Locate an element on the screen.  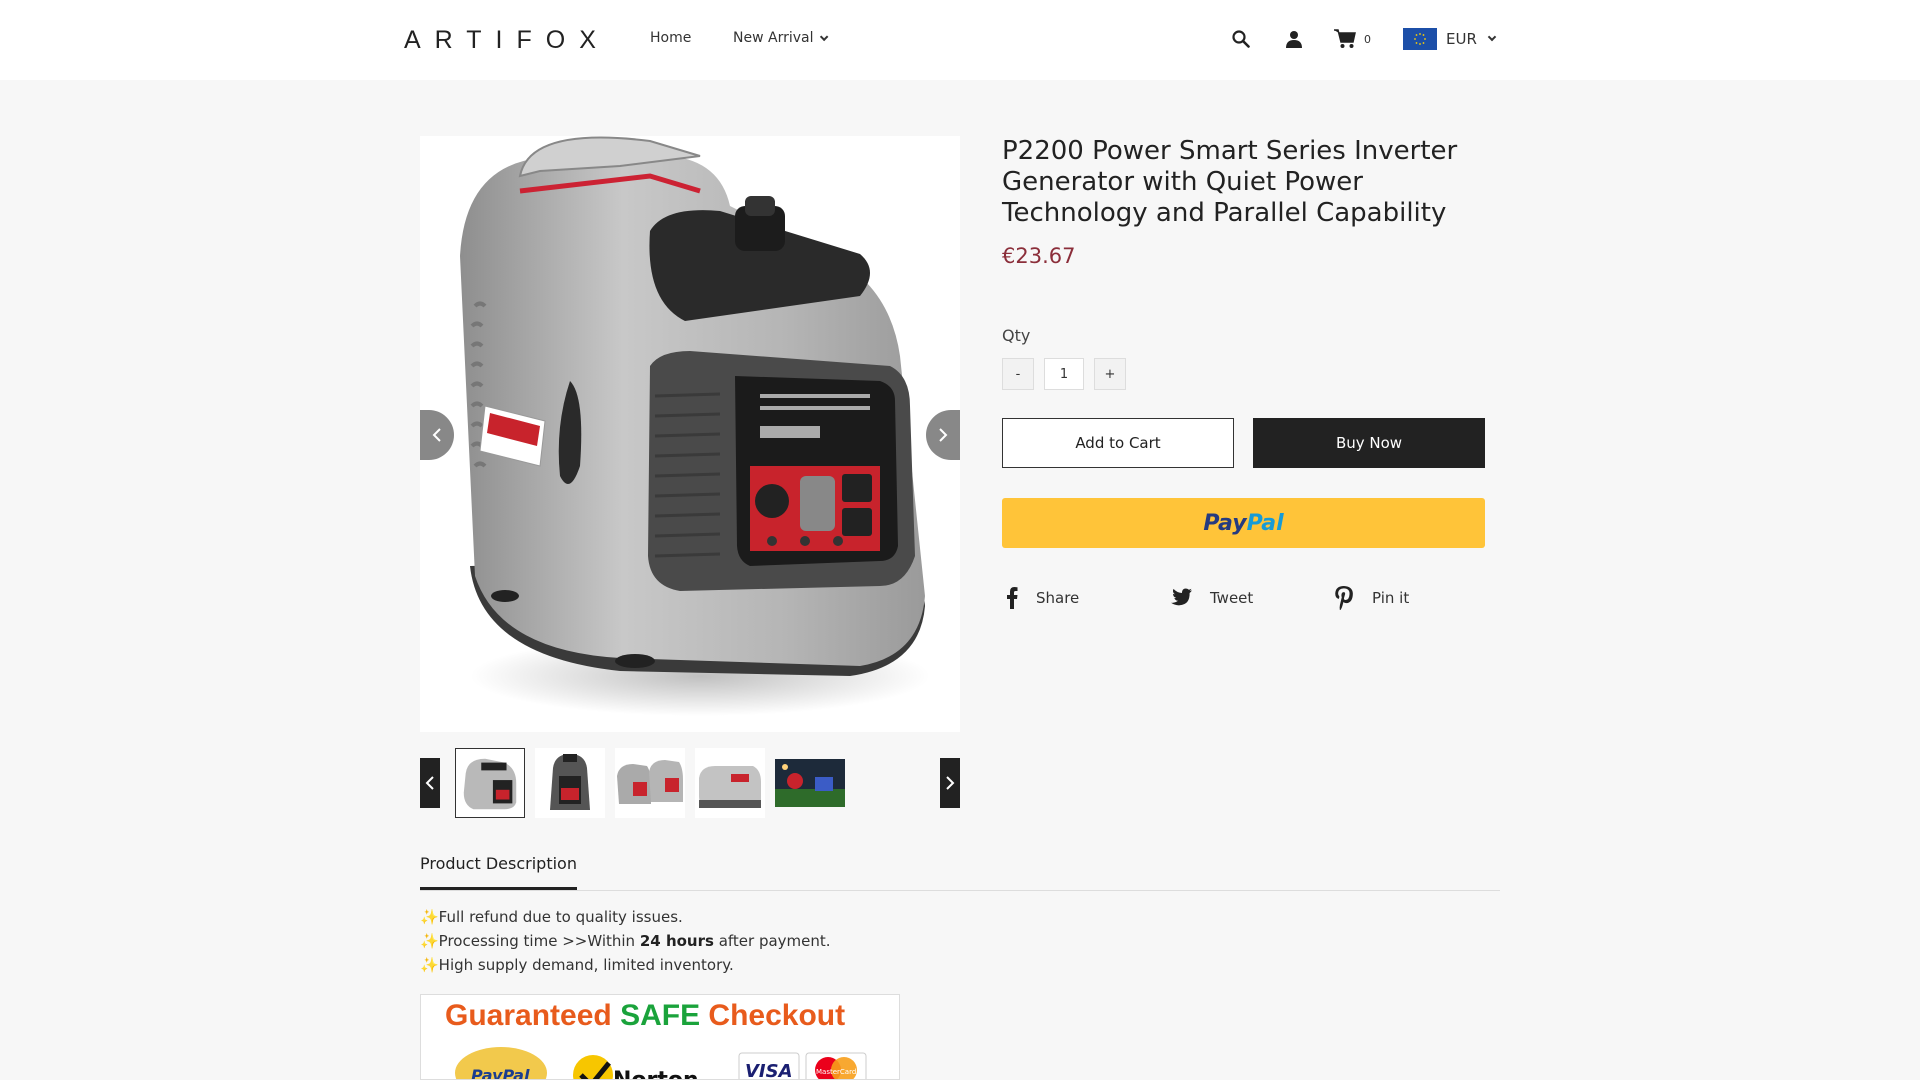
product-price: €23.67 is located at coordinates (1039, 256).